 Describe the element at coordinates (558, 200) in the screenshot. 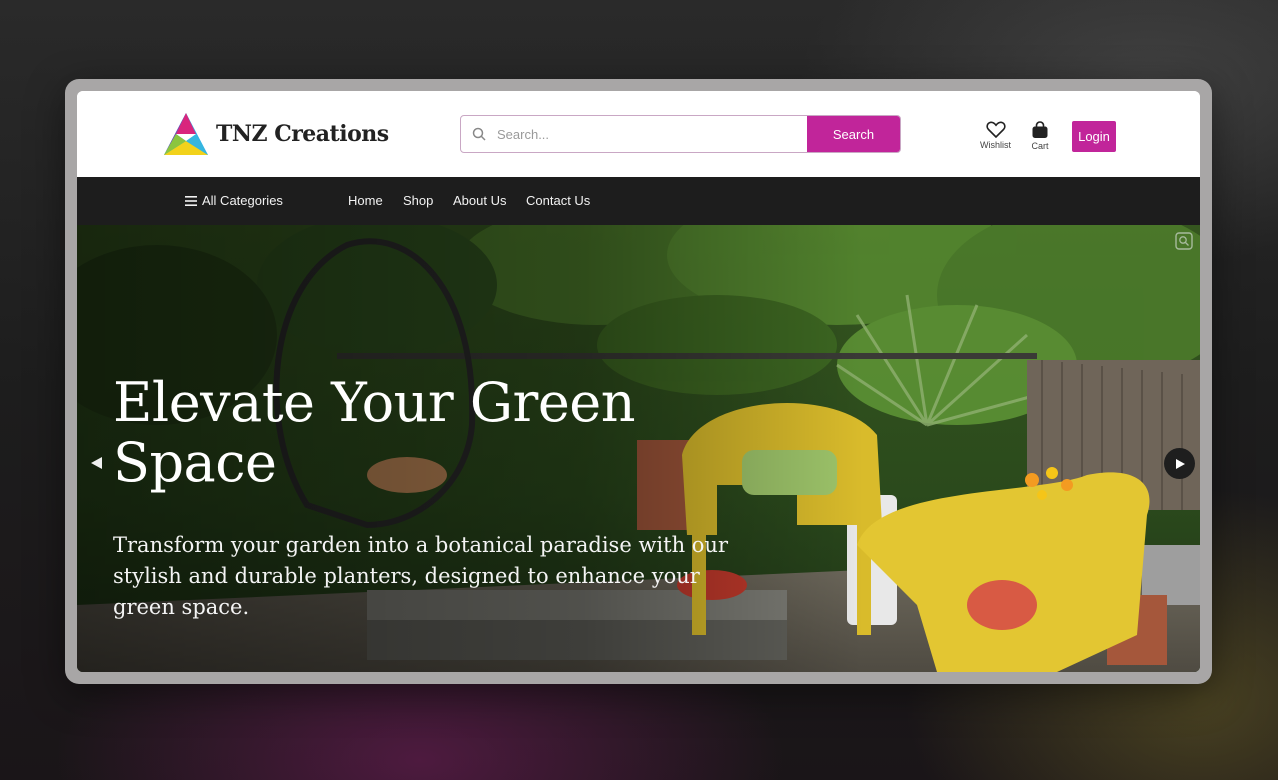

I see `nav-link-contact: Contact Us` at that location.